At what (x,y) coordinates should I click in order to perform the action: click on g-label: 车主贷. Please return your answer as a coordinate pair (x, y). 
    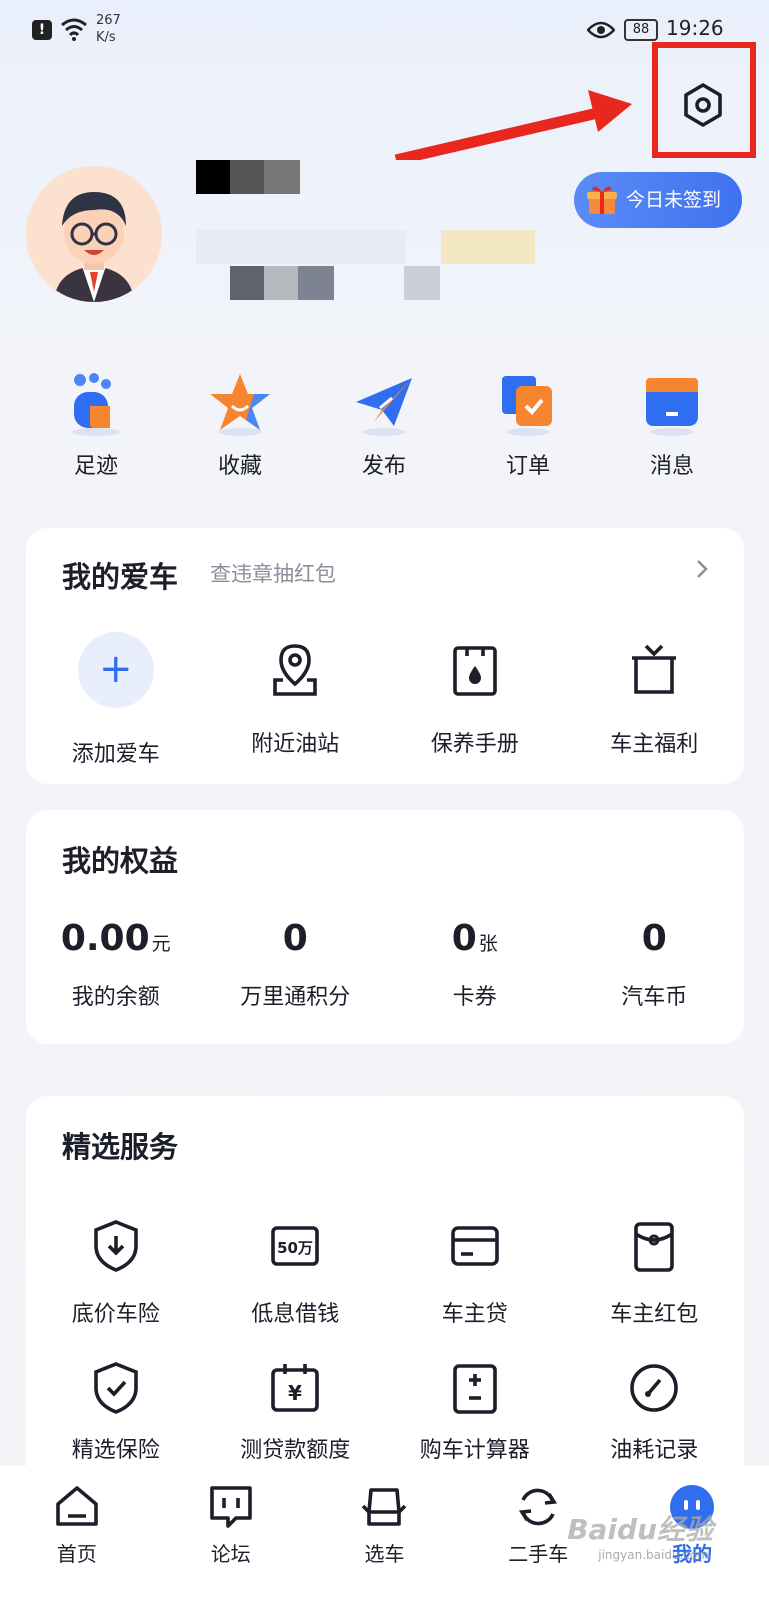
    Looking at the image, I should click on (474, 1314).